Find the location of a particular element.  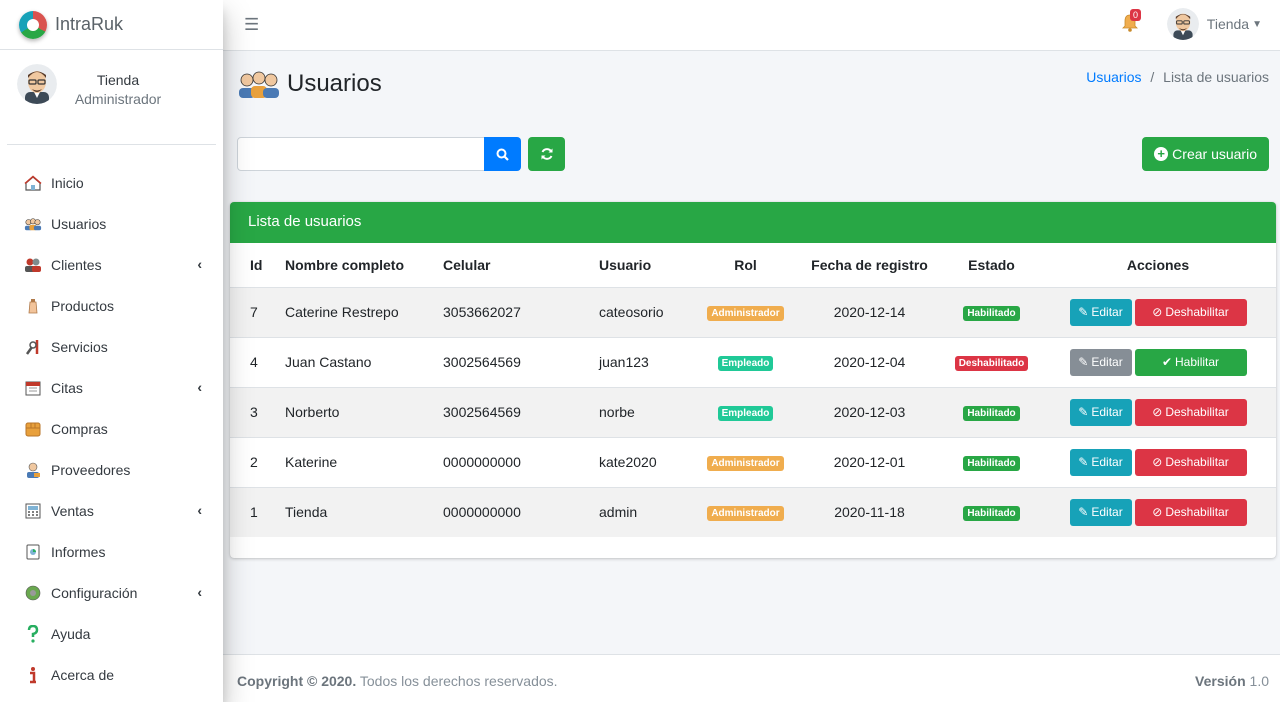

sidebar-item-compras: Compras is located at coordinates (111, 428).